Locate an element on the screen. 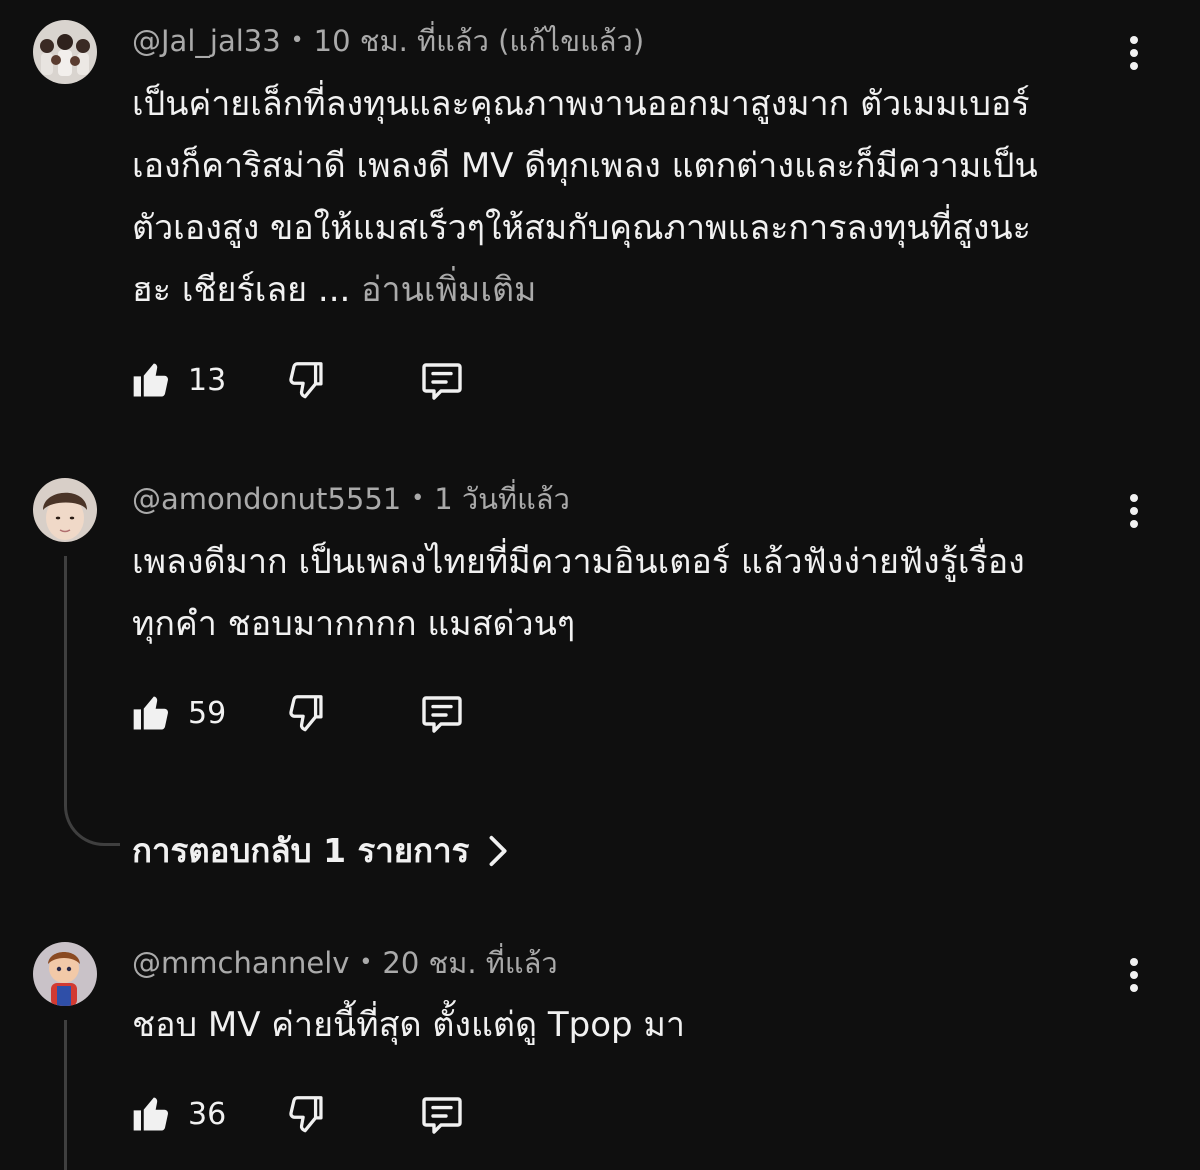 This screenshot has width=1200, height=1170. comment-meta: @amondonut5551 • 1 วันที่แล้ว is located at coordinates (351, 499).